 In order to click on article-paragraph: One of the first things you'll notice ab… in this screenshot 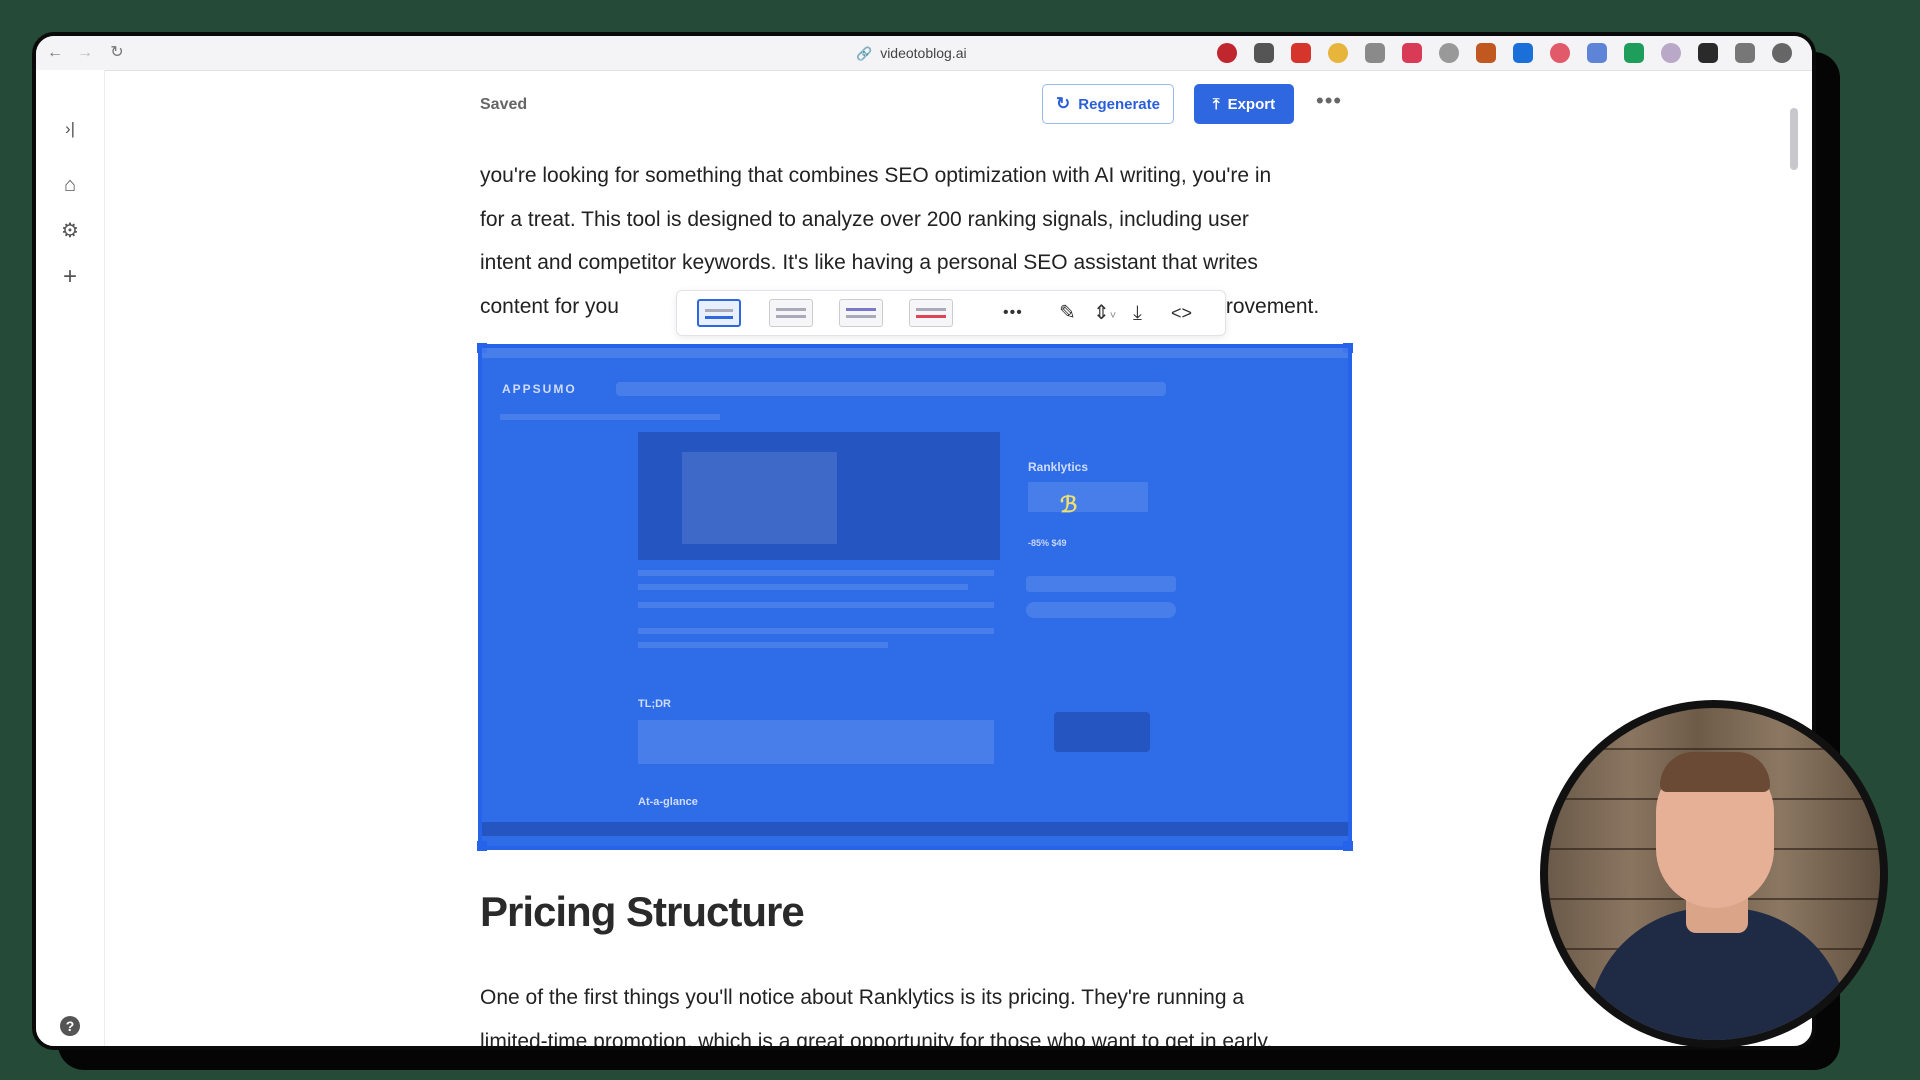, I will do `click(910, 1013)`.